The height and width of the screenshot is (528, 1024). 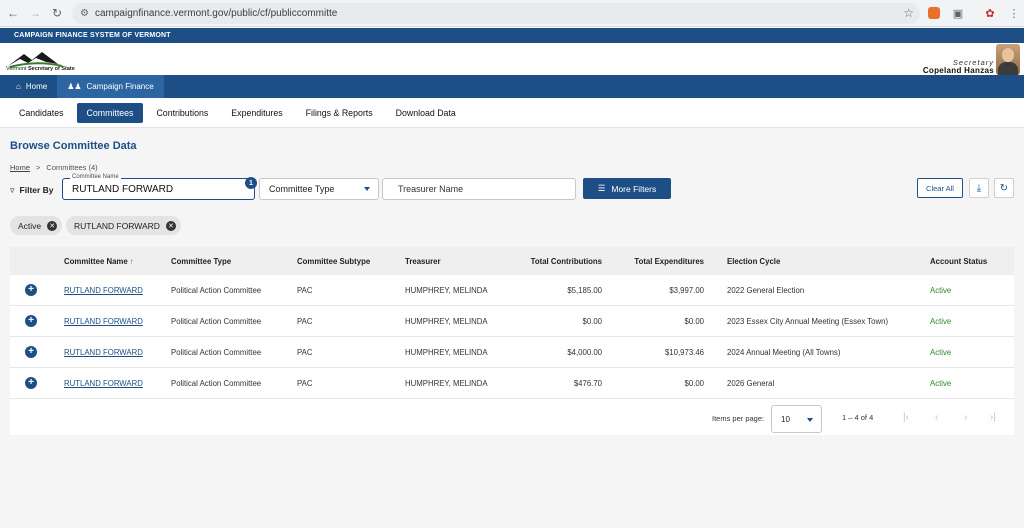 I want to click on bookmark-star-icon: ☆, so click(x=908, y=13).